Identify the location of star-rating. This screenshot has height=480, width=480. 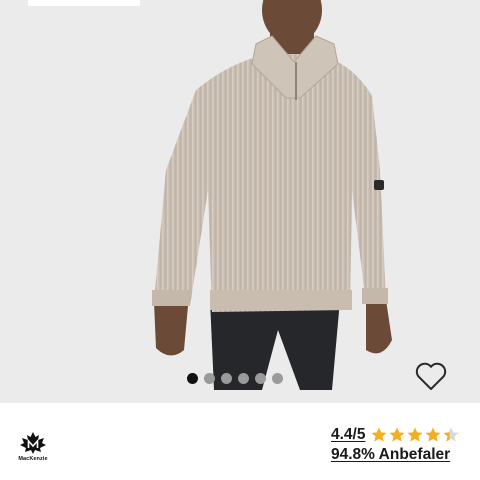
(415, 435).